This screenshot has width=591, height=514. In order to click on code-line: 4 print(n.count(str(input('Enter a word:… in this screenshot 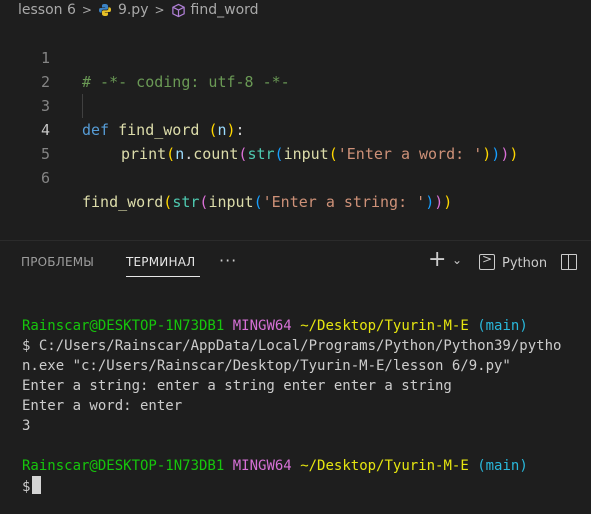, I will do `click(295, 128)`.